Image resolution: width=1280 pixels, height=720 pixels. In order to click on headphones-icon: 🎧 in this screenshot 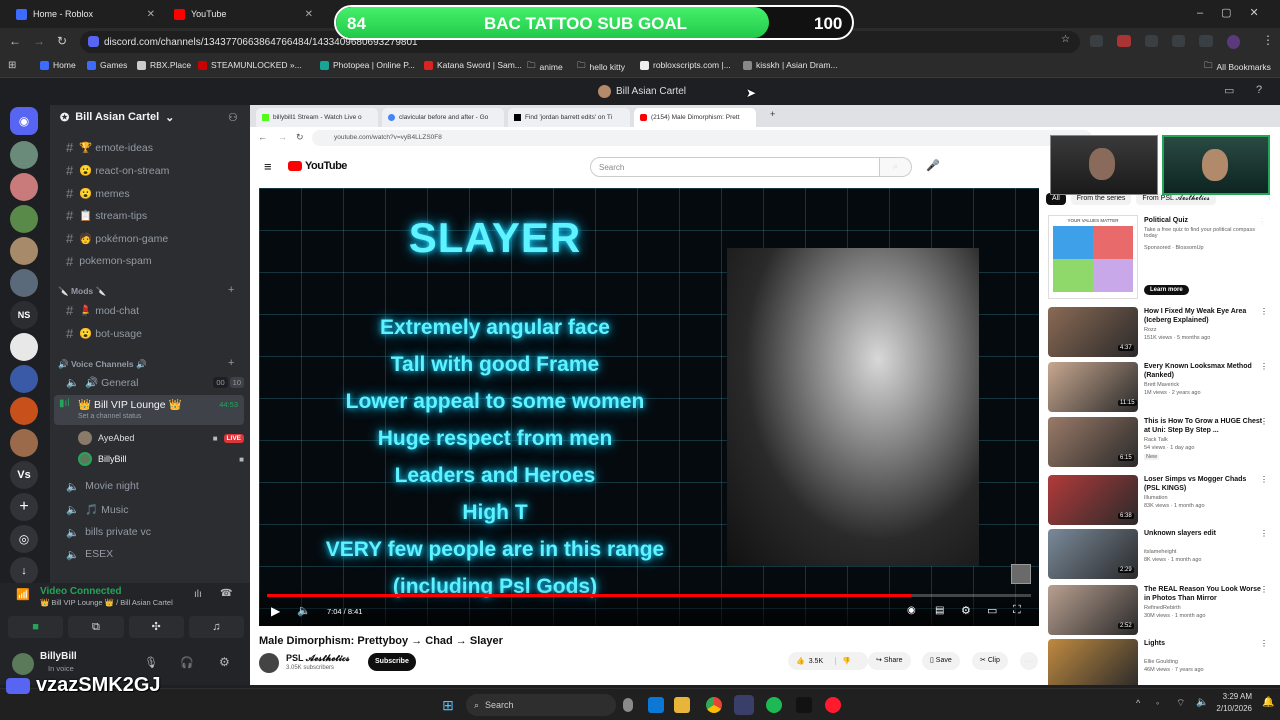, I will do `click(187, 662)`.